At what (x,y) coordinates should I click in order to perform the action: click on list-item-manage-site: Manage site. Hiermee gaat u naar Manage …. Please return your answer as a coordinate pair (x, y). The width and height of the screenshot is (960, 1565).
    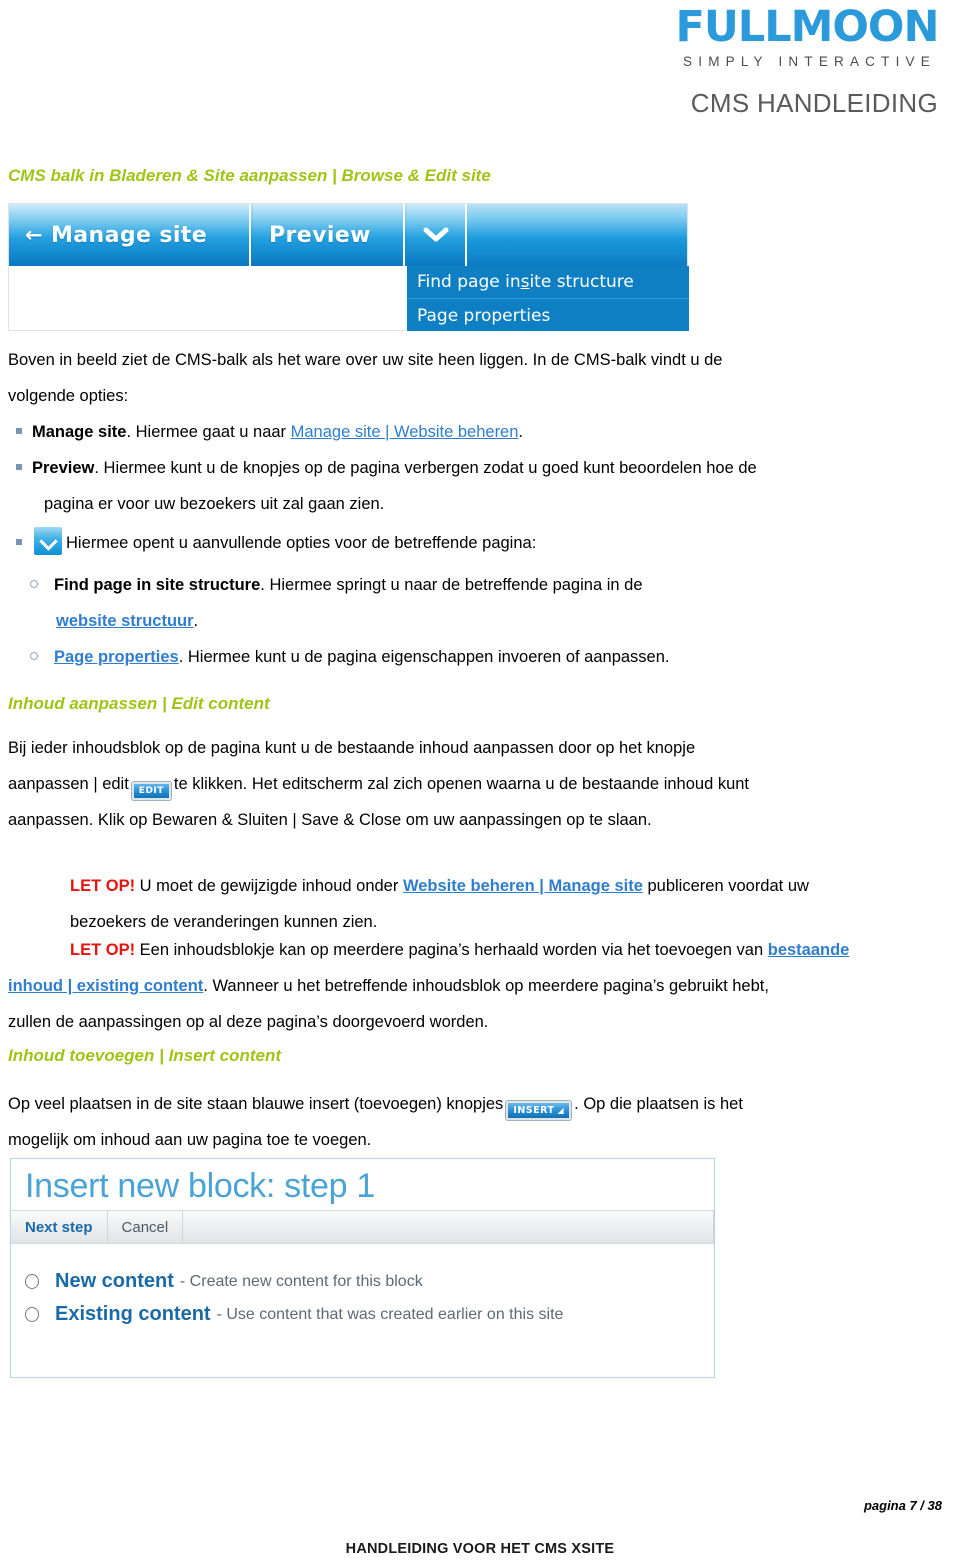
    Looking at the image, I should click on (473, 432).